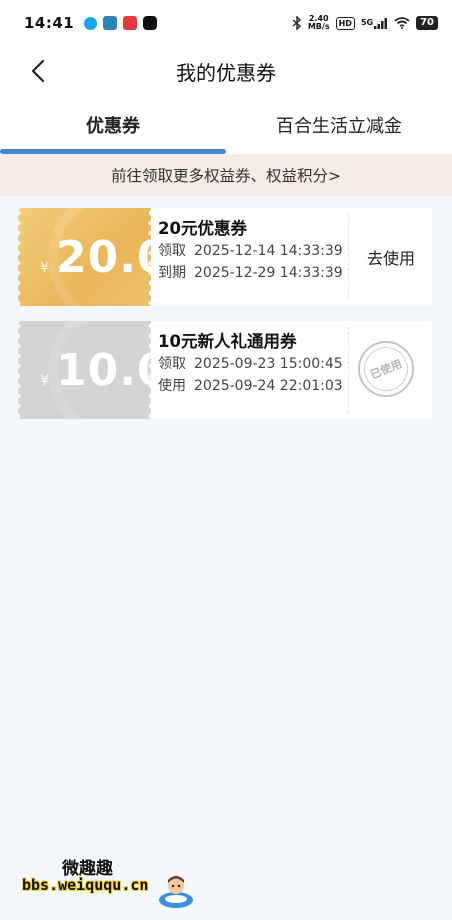 The image size is (452, 920). I want to click on more-rights-banner: 前往领取更多权益券、权益积分>, so click(226, 175).